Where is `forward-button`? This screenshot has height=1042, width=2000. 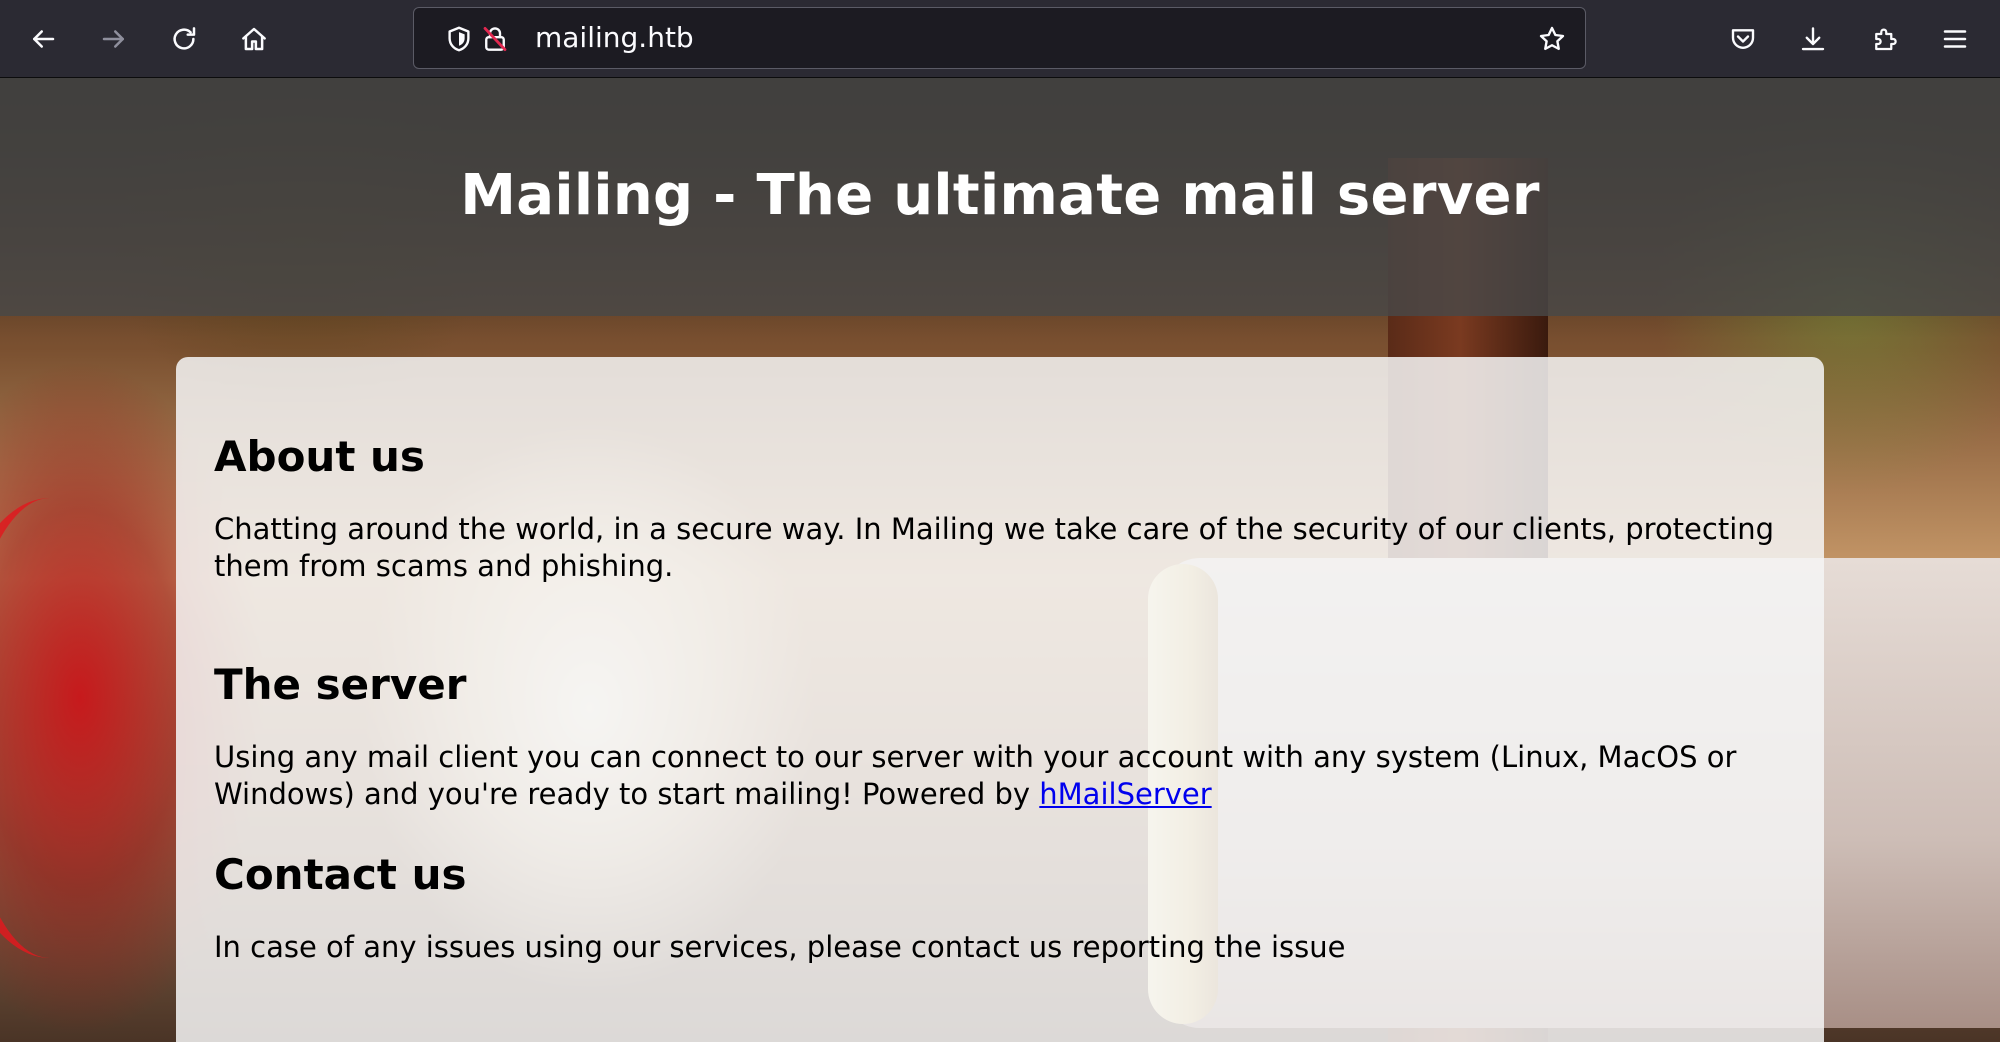 forward-button is located at coordinates (114, 39).